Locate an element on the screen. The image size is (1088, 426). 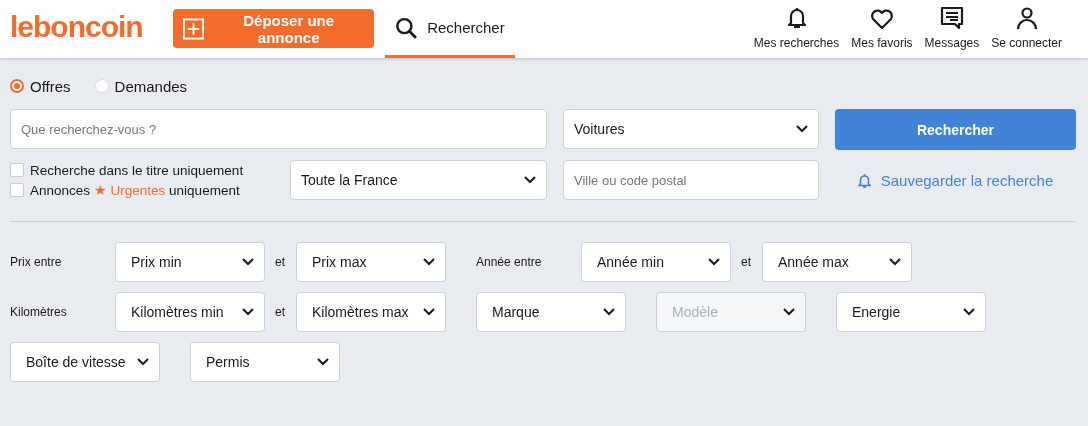
search-button: Rechercher is located at coordinates (955, 129).